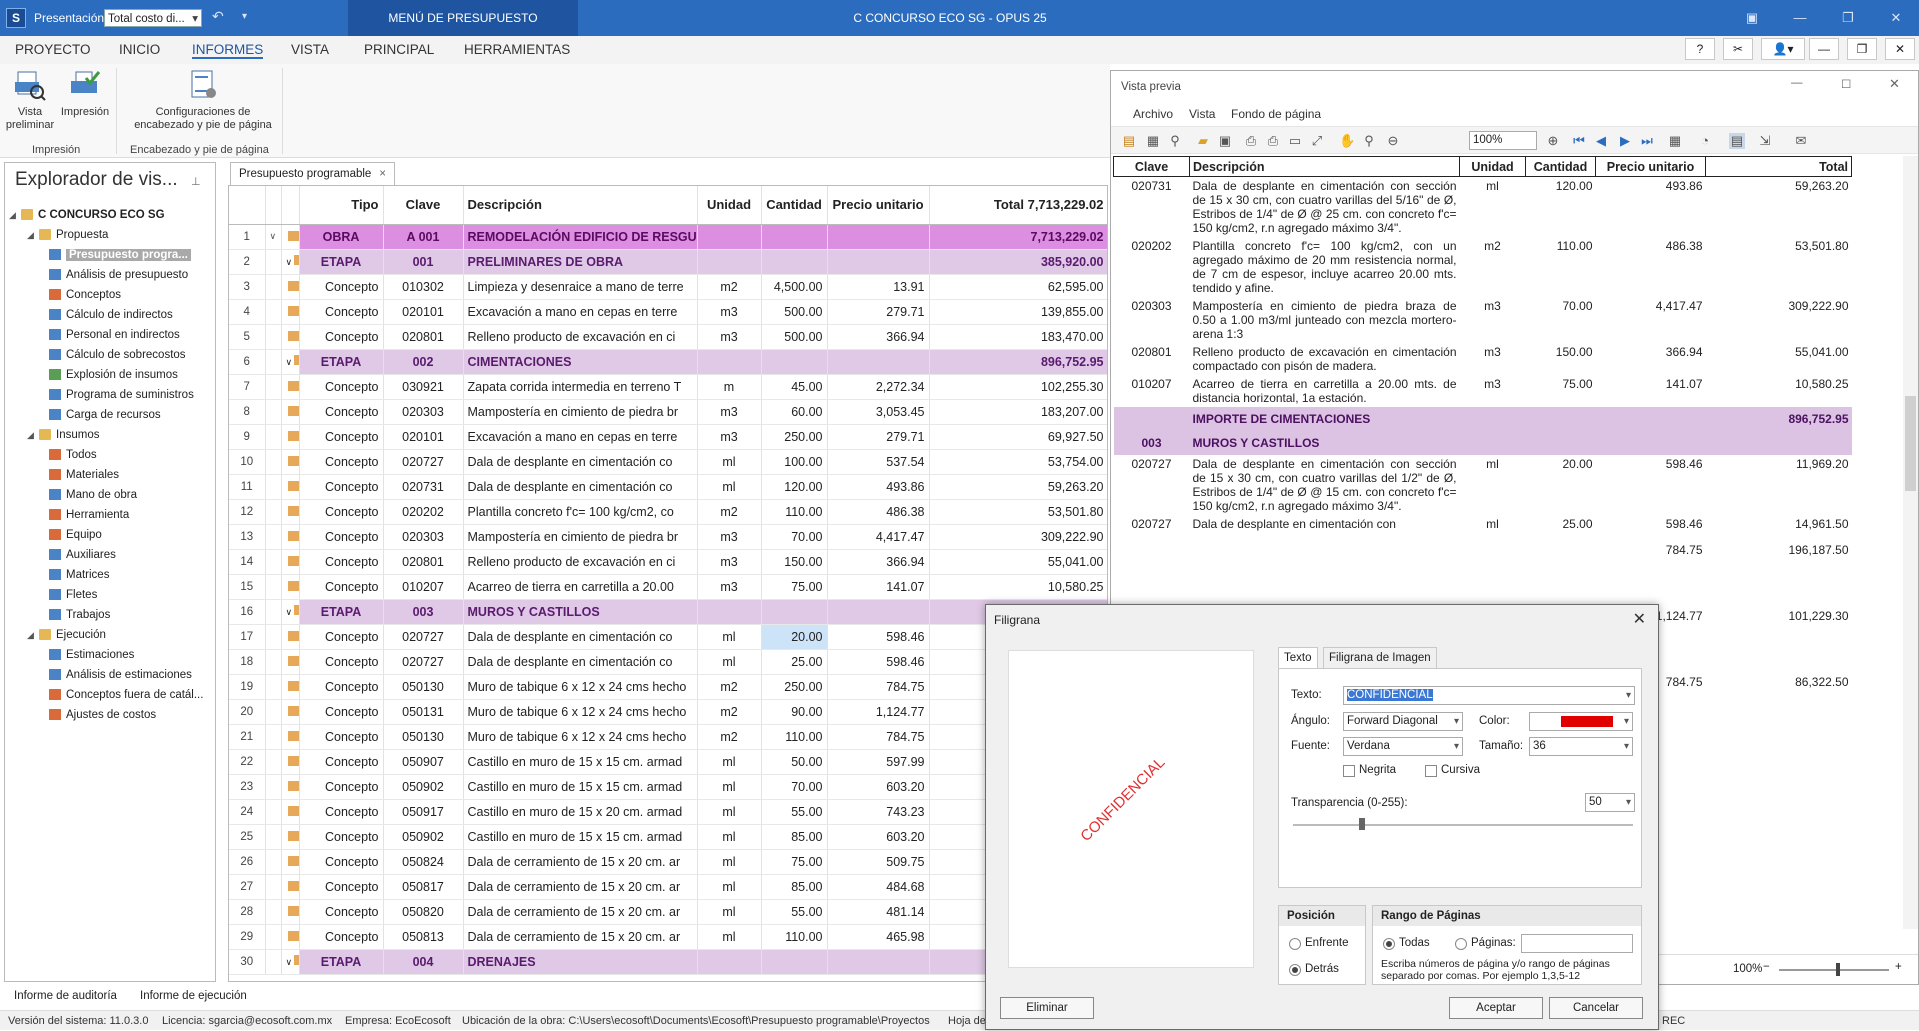 Image resolution: width=1919 pixels, height=1031 pixels. Describe the element at coordinates (341, 205) in the screenshot. I see `col-tipo: Tipo` at that location.